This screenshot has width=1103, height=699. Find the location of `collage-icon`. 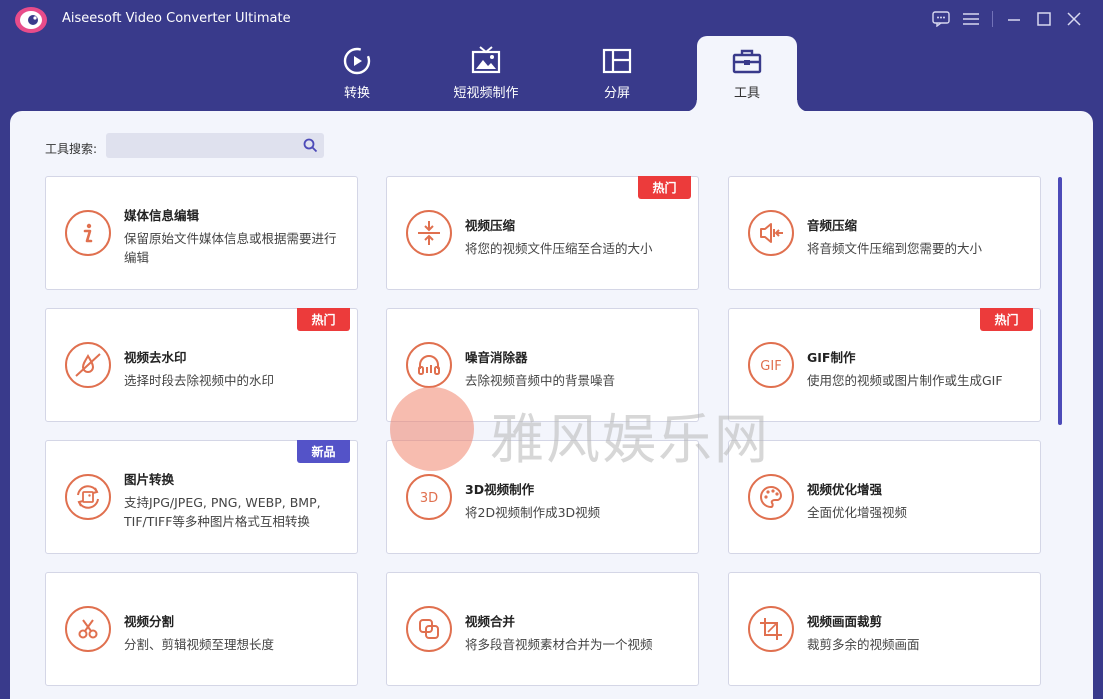

collage-icon is located at coordinates (617, 61).